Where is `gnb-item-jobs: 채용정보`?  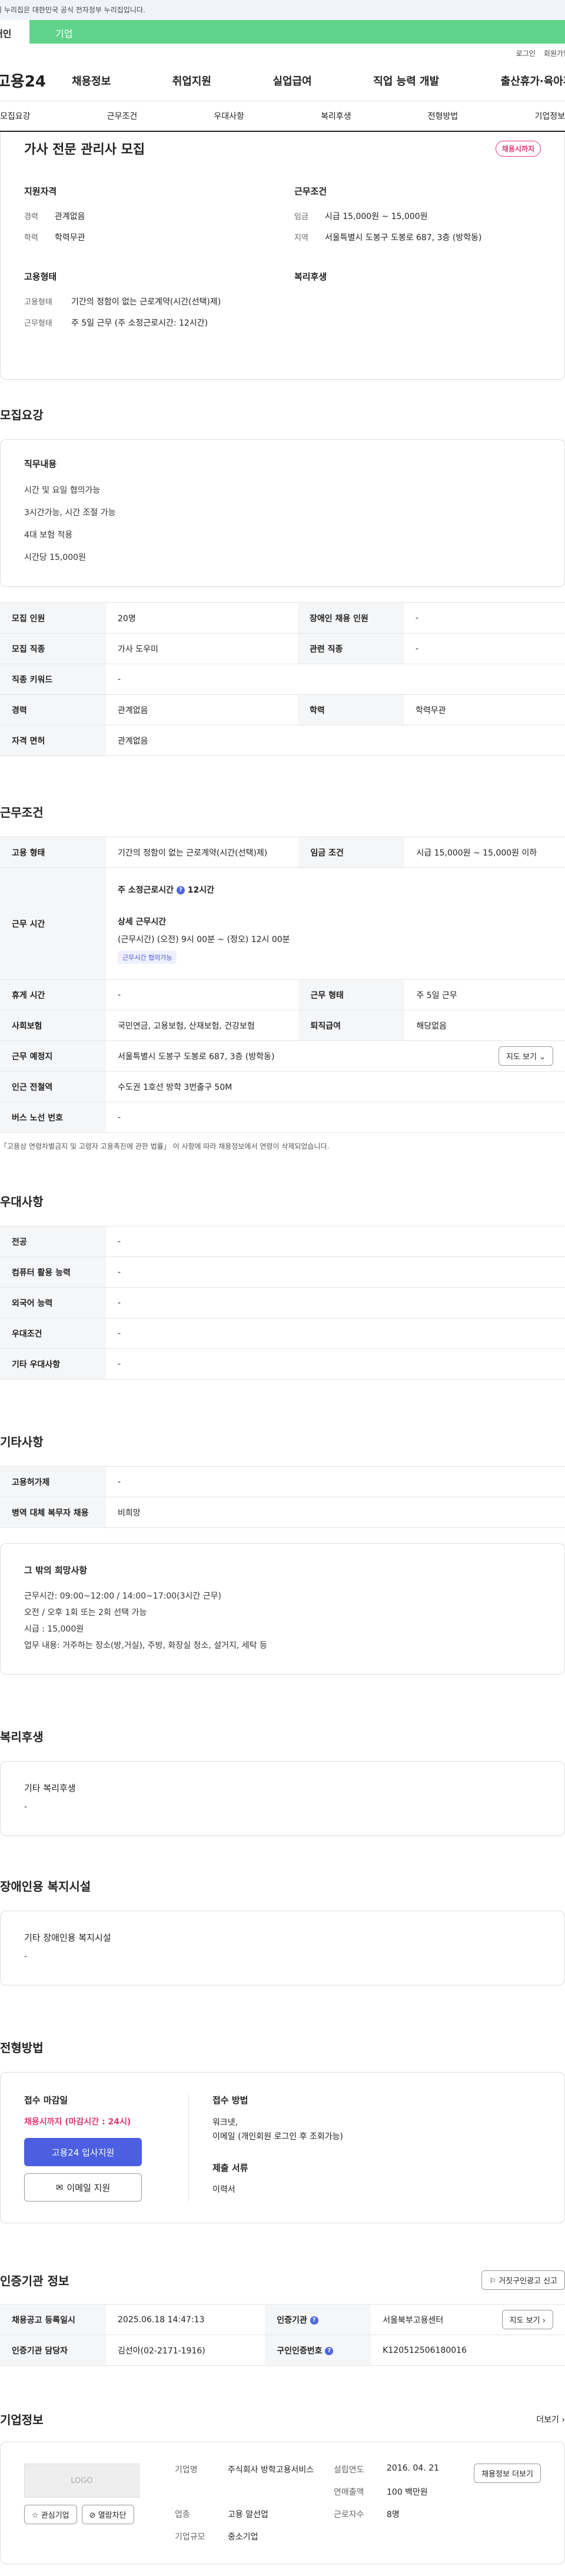
gnb-item-jobs: 채용정보 is located at coordinates (91, 80).